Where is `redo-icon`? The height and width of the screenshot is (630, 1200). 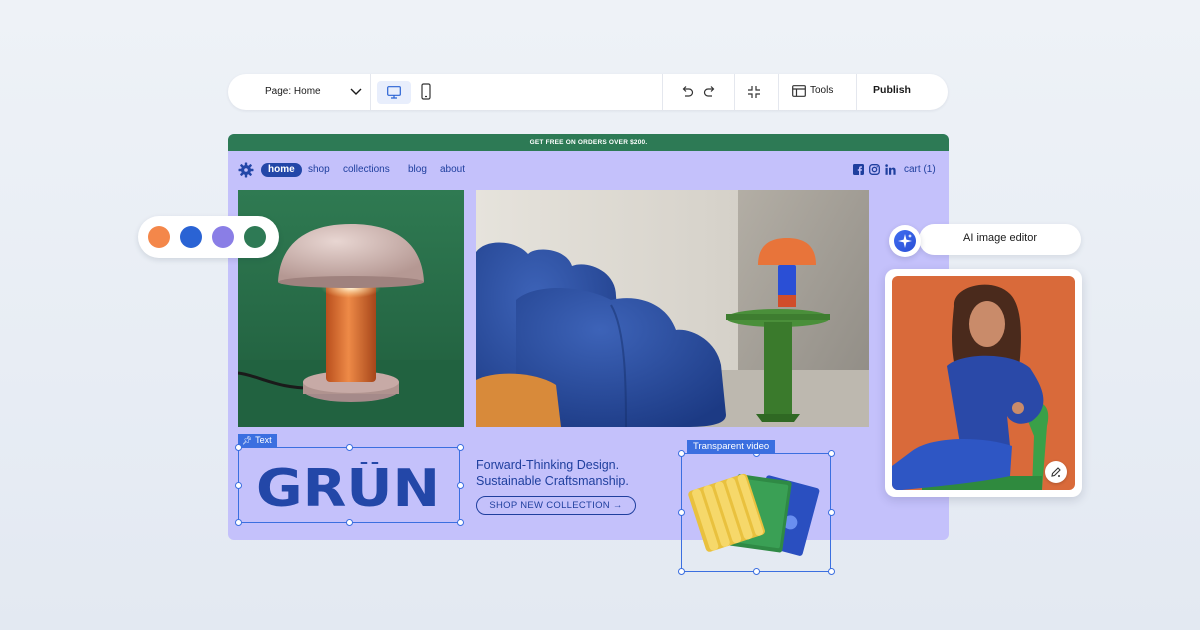
redo-icon is located at coordinates (710, 92).